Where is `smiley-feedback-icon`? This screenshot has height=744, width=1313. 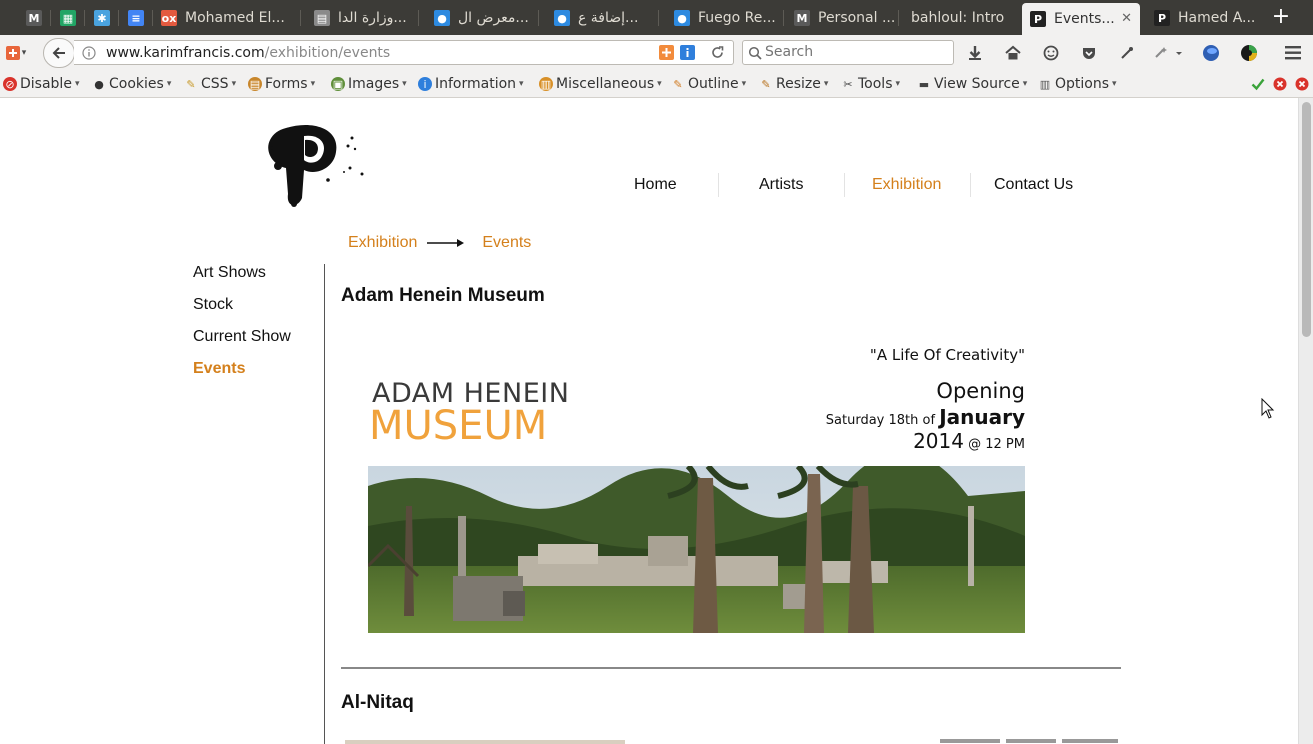 smiley-feedback-icon is located at coordinates (1051, 53).